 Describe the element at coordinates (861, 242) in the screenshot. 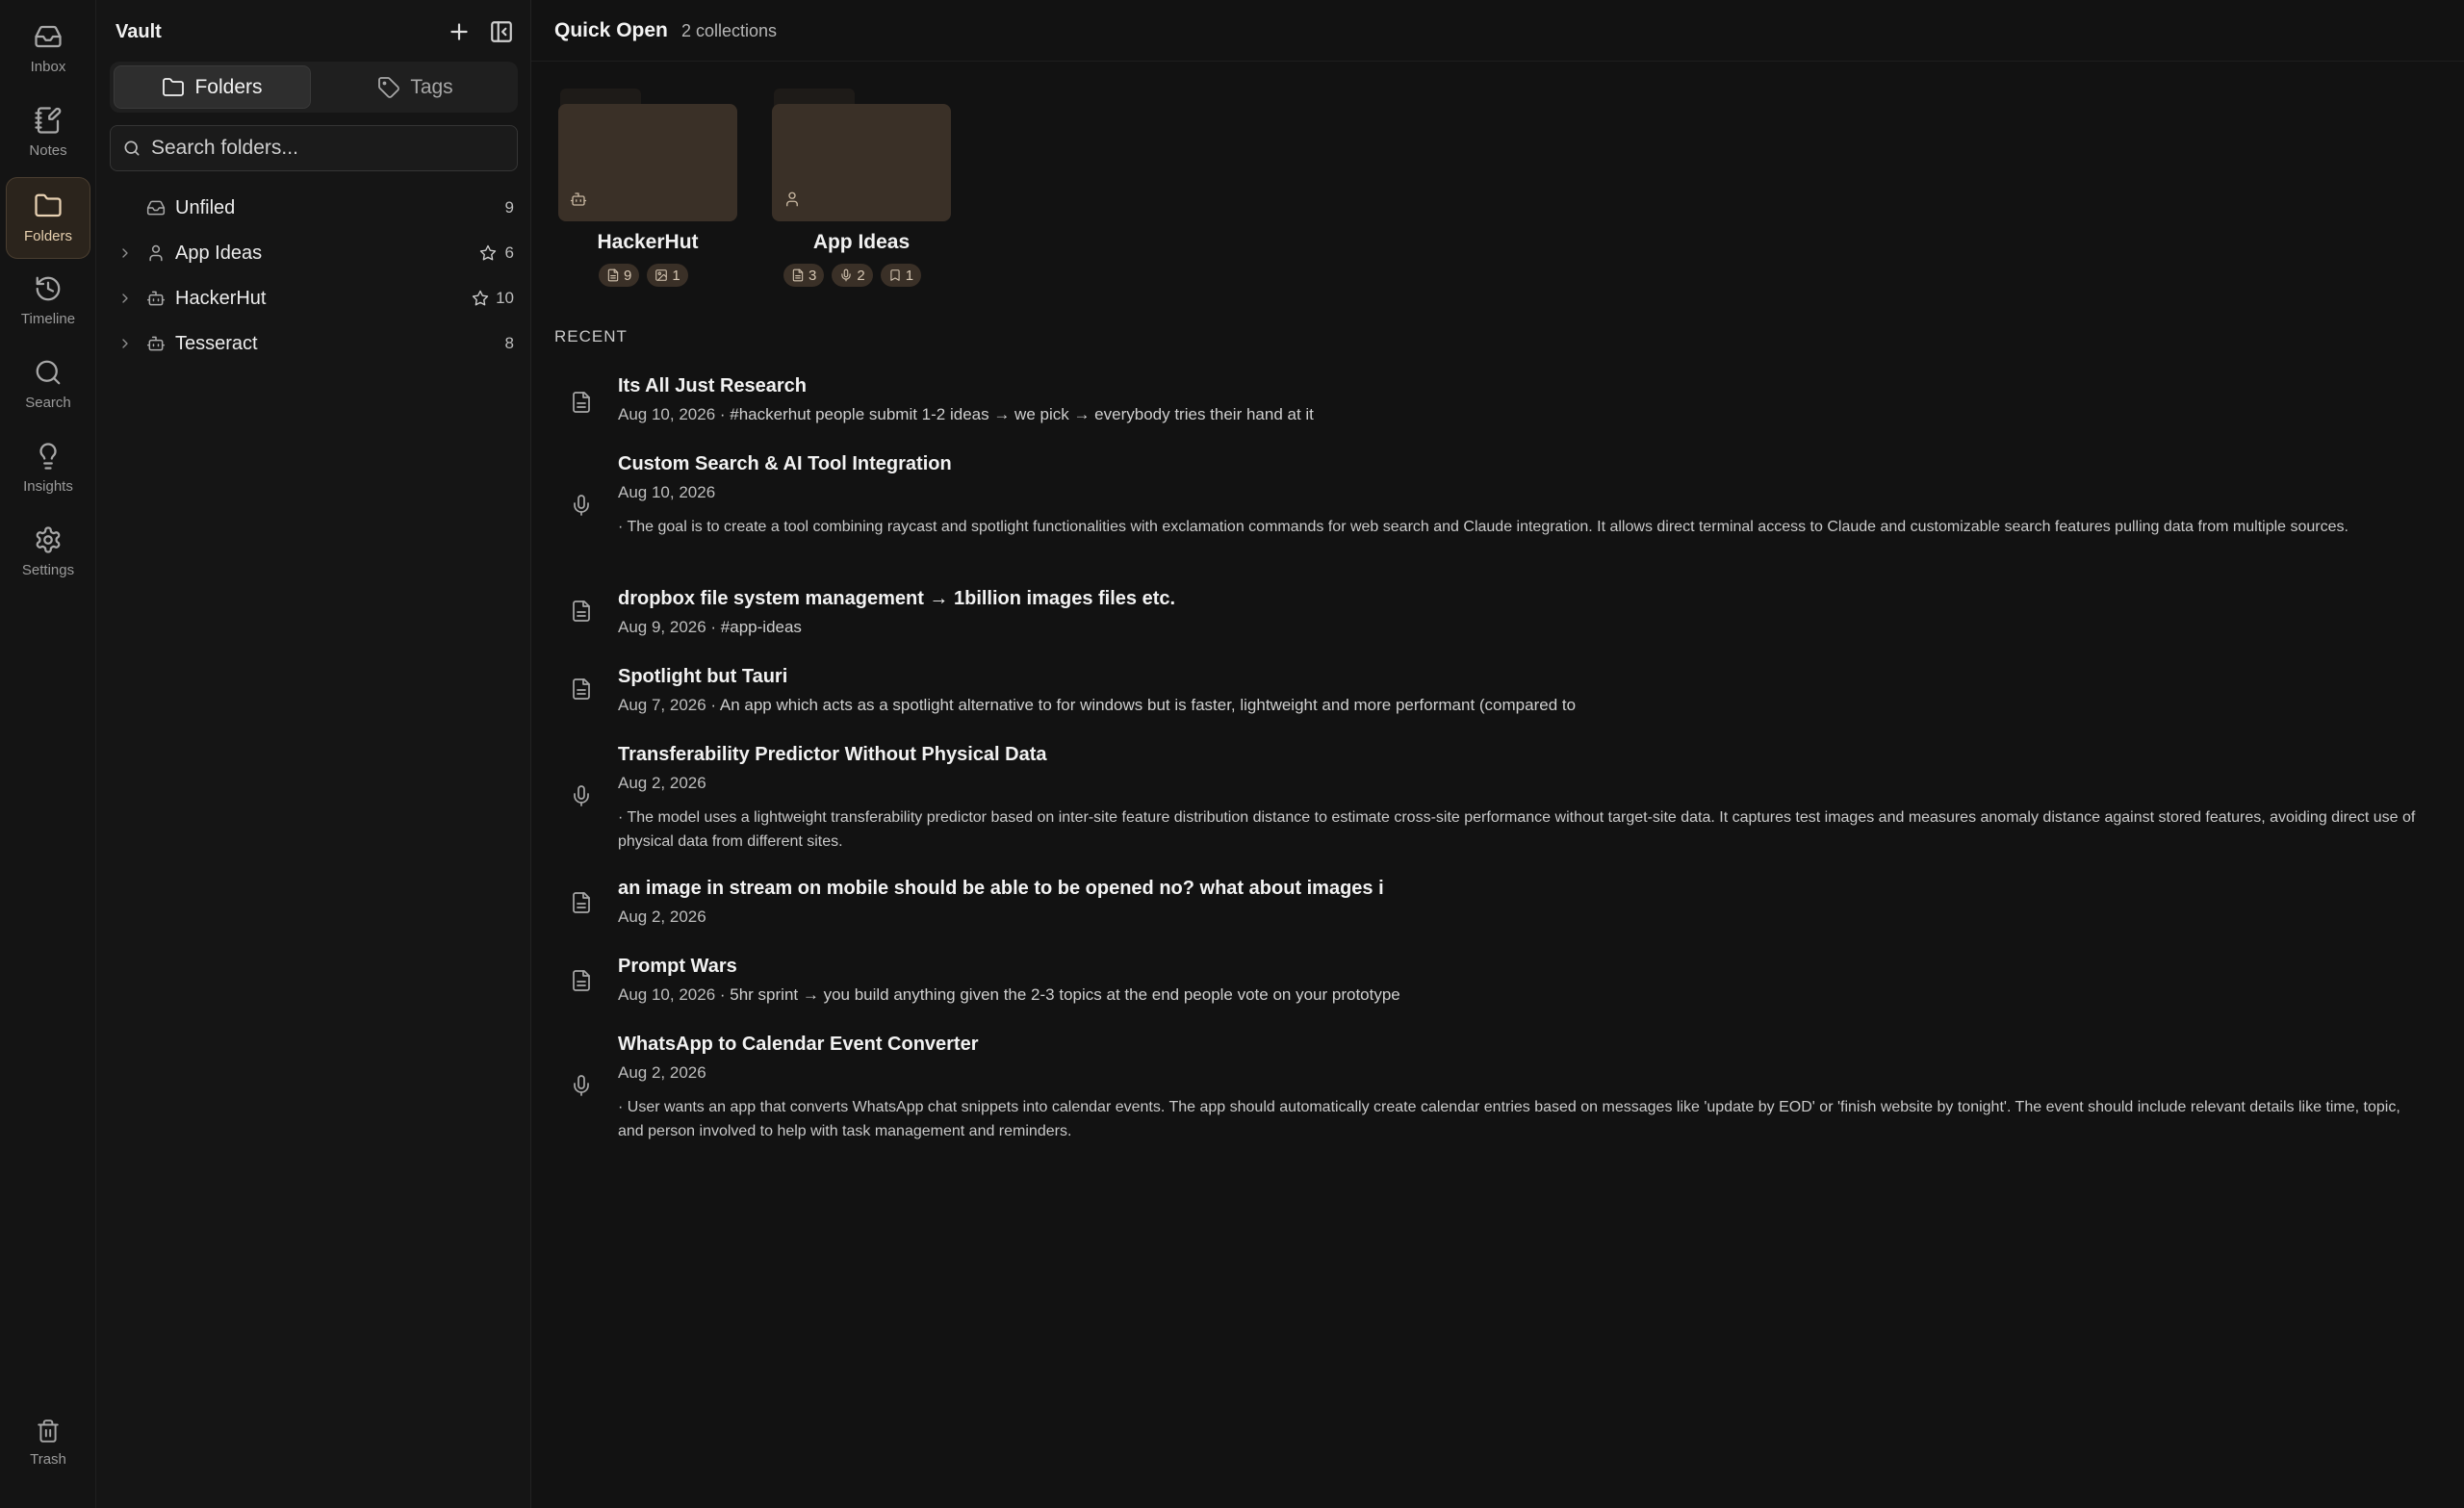

I see `collection-name: App Ideas` at that location.